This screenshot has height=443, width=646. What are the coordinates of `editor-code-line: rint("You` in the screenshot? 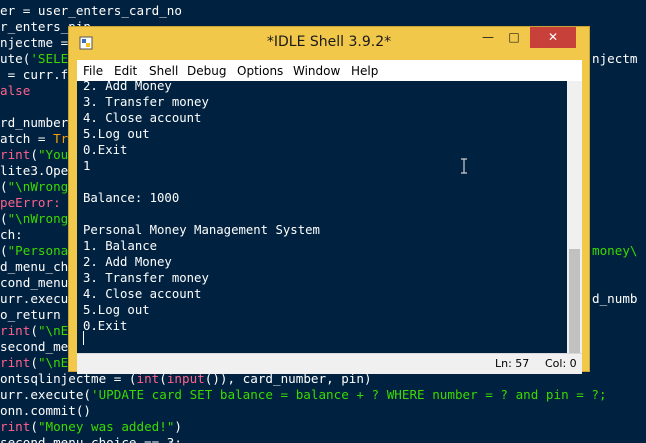 It's located at (34, 155).